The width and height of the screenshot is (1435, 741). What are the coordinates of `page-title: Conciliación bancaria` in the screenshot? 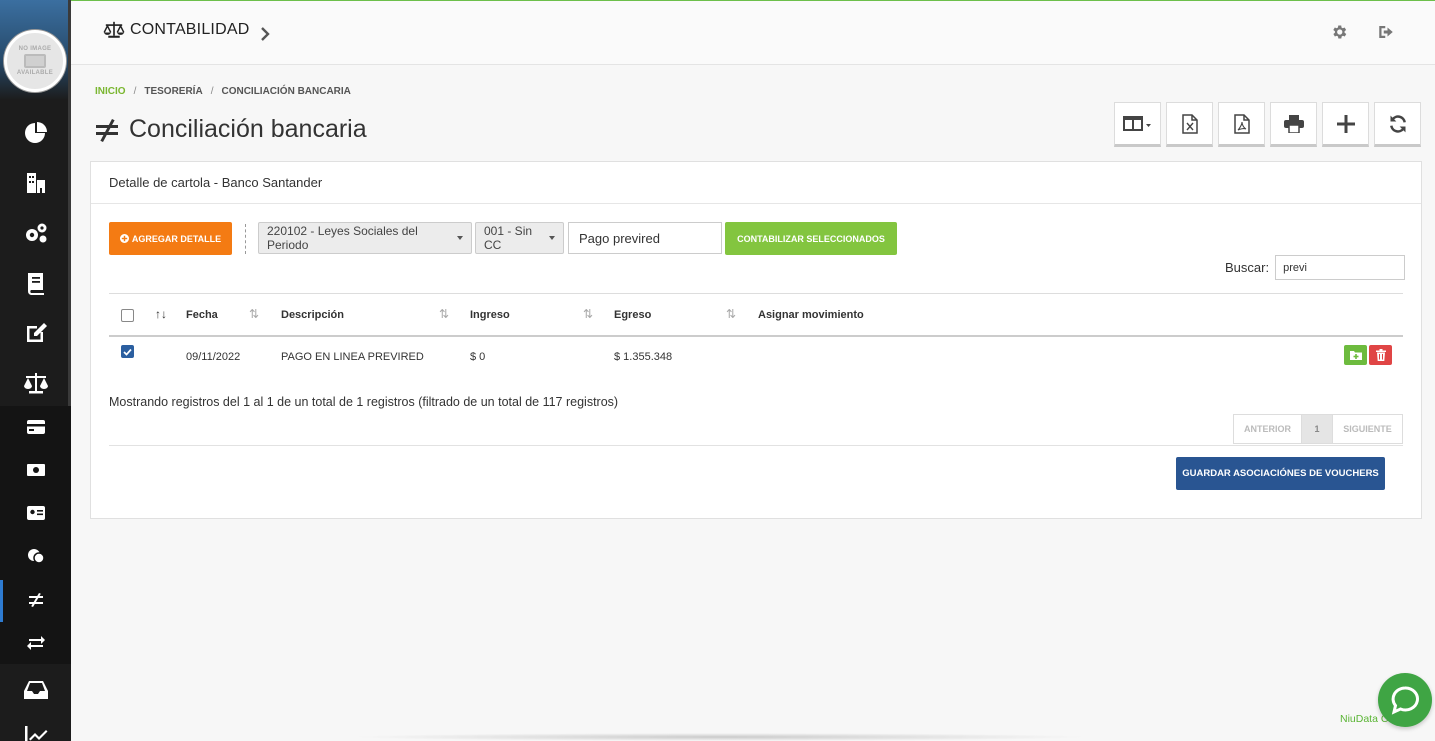 It's located at (231, 129).